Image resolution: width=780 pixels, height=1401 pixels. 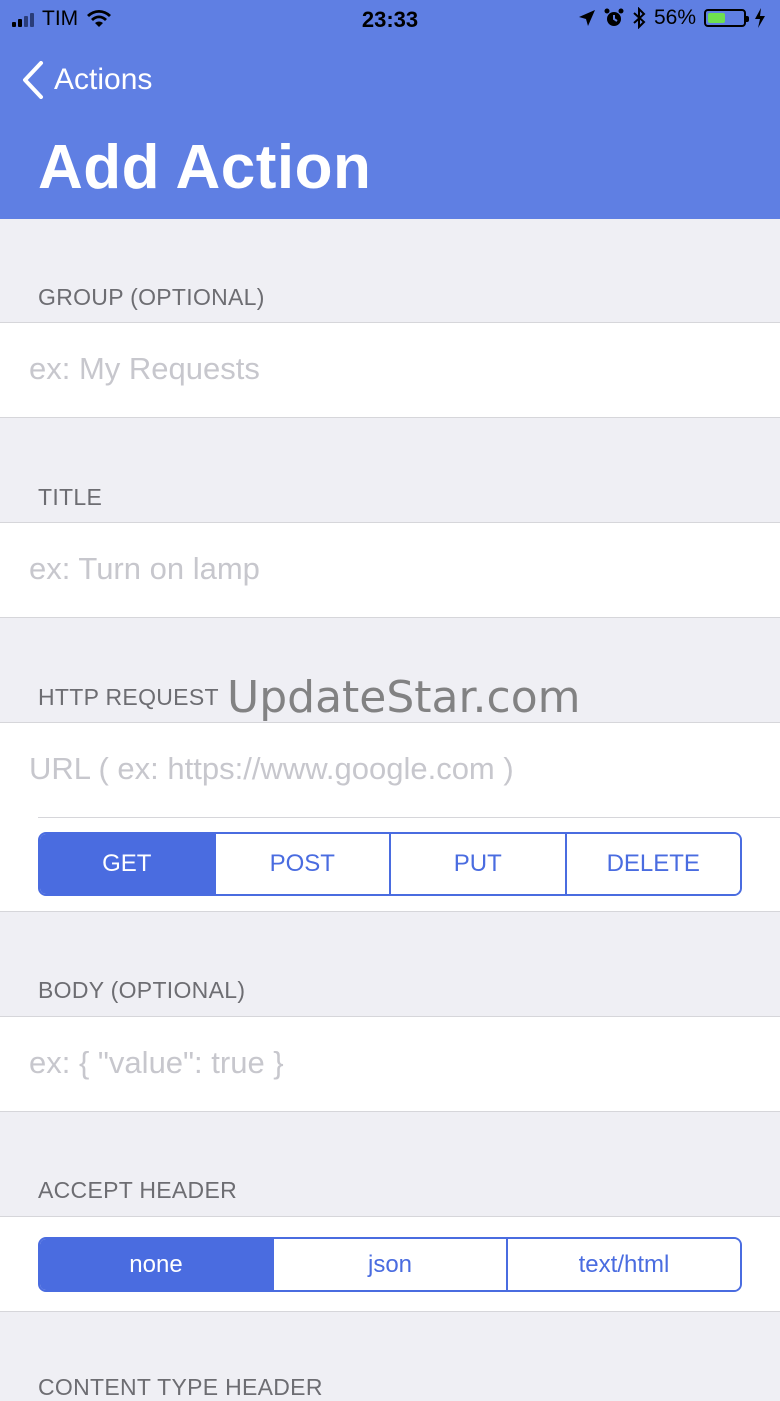 I want to click on accept-header-cell: none json text/html, so click(x=390, y=1264).